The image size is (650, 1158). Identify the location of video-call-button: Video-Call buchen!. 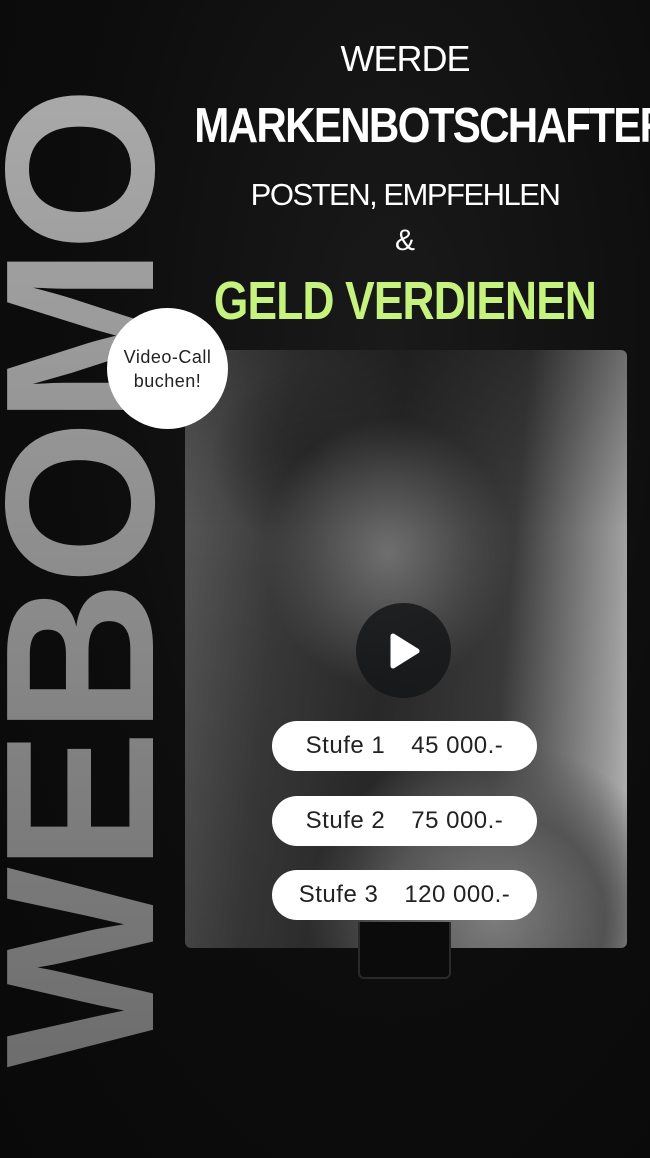
(167, 368).